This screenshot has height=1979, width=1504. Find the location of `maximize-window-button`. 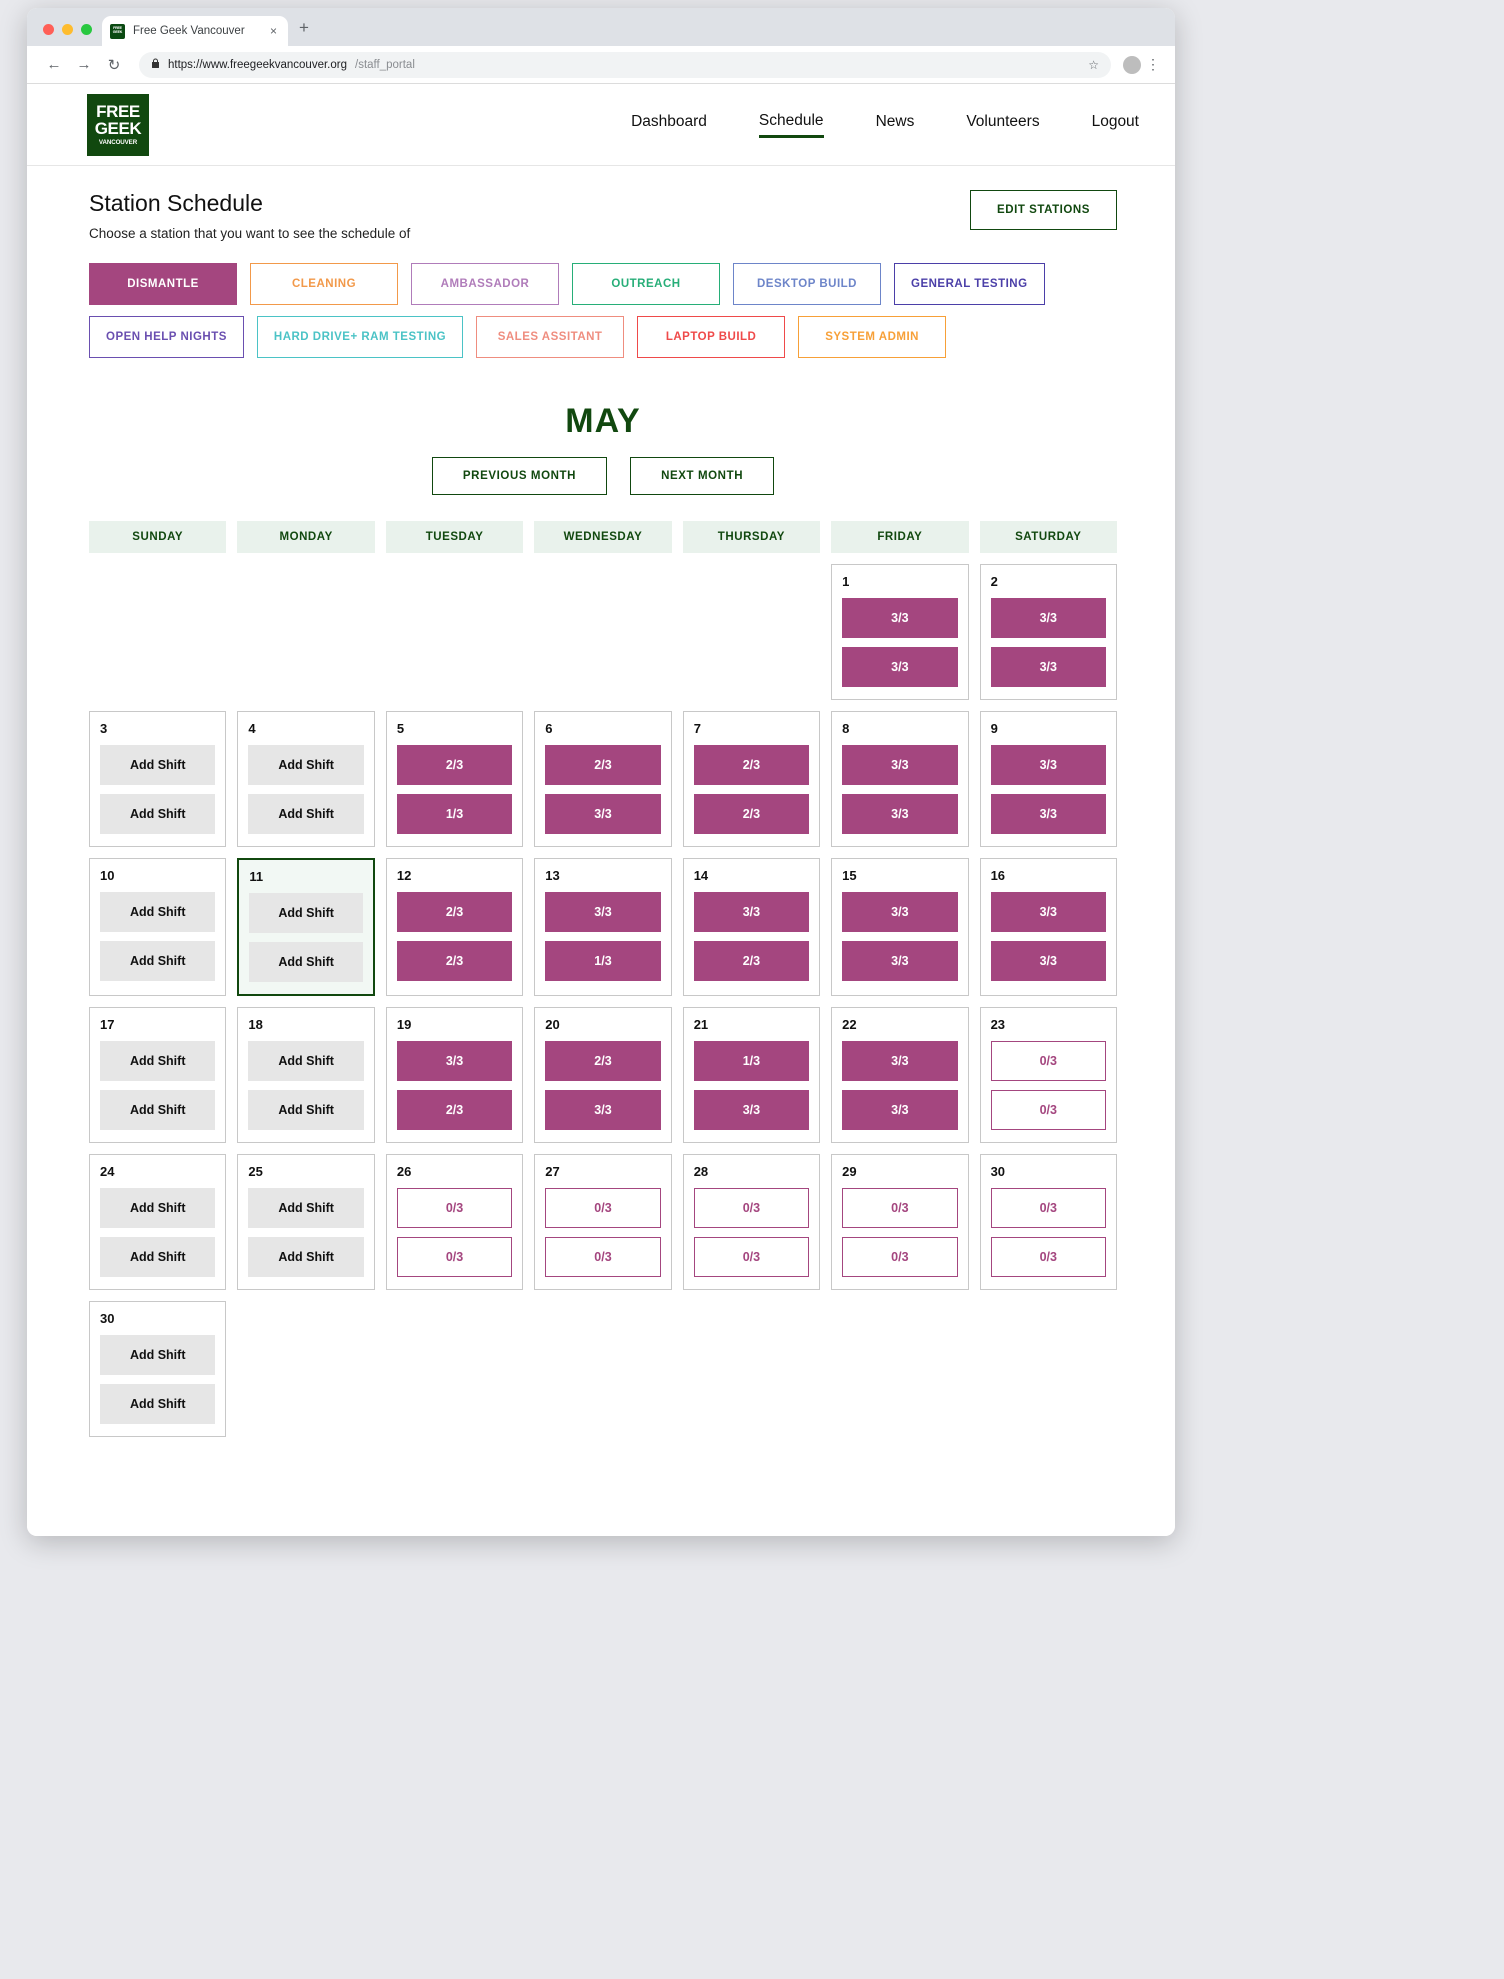

maximize-window-button is located at coordinates (86, 29).